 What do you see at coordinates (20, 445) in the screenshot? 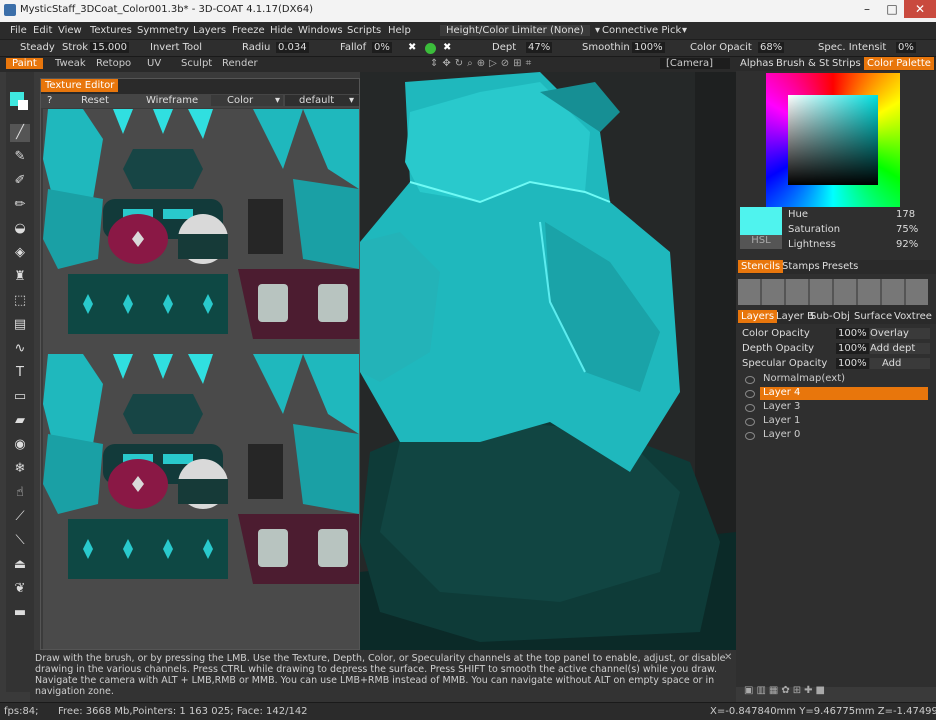
I see `eye-icon: ◉` at bounding box center [20, 445].